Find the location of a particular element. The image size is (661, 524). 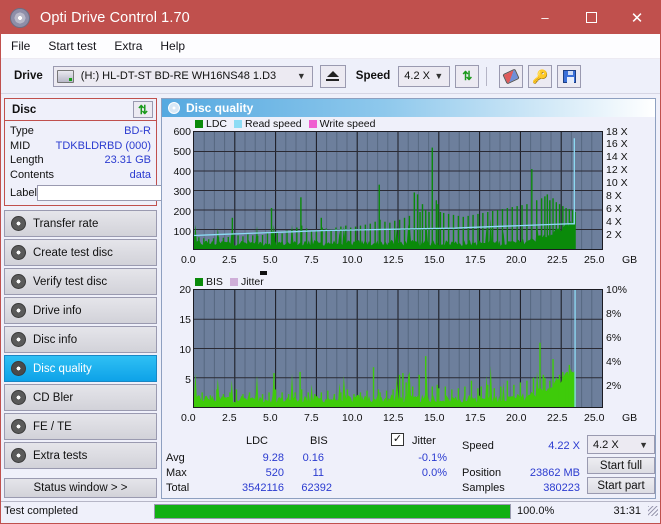

start-full-button: Start full is located at coordinates (621, 465).